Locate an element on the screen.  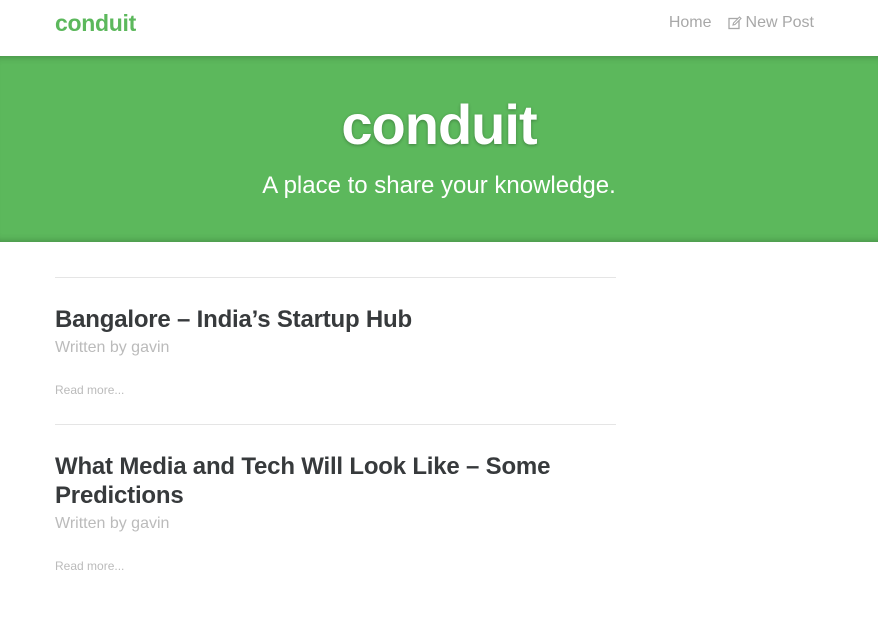
nav-link-home-label: Home is located at coordinates (690, 22).